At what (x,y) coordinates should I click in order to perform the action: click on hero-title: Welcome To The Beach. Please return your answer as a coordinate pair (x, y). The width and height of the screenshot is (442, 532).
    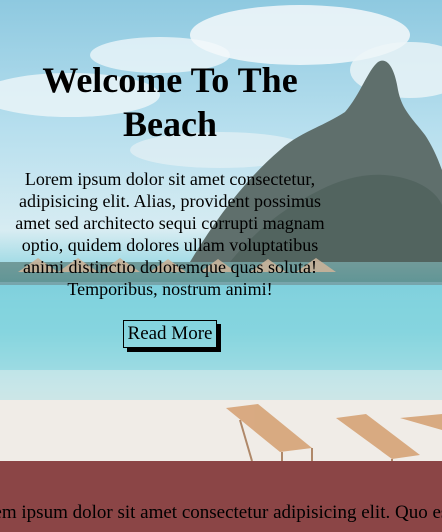
    Looking at the image, I should click on (170, 102).